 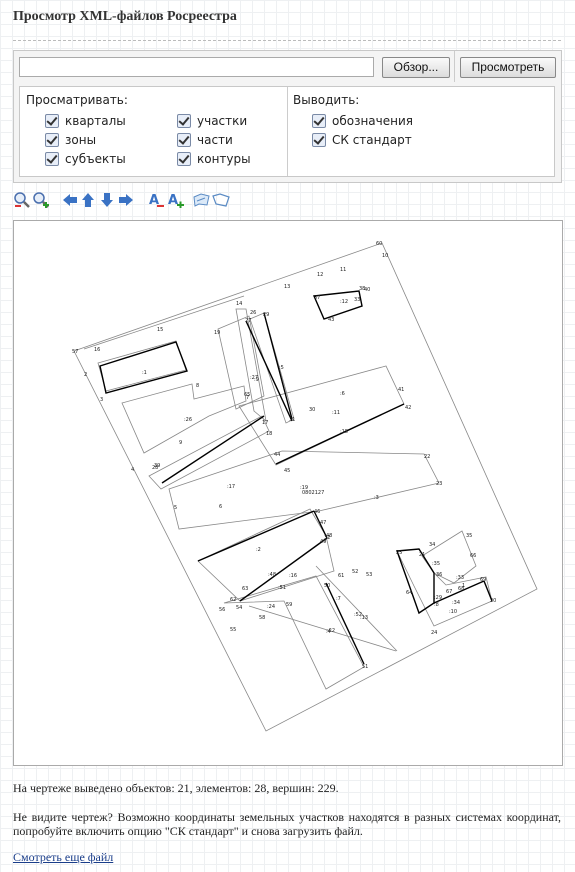 I want to click on vertex-label: :22, so click(x=331, y=631).